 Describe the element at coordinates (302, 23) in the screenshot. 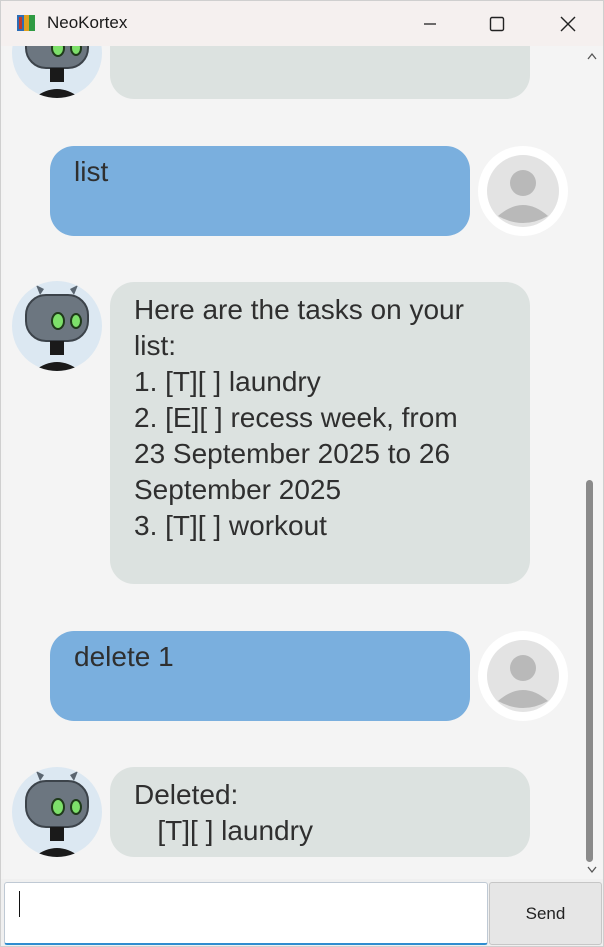

I see `title-bar: NeoKortex` at that location.